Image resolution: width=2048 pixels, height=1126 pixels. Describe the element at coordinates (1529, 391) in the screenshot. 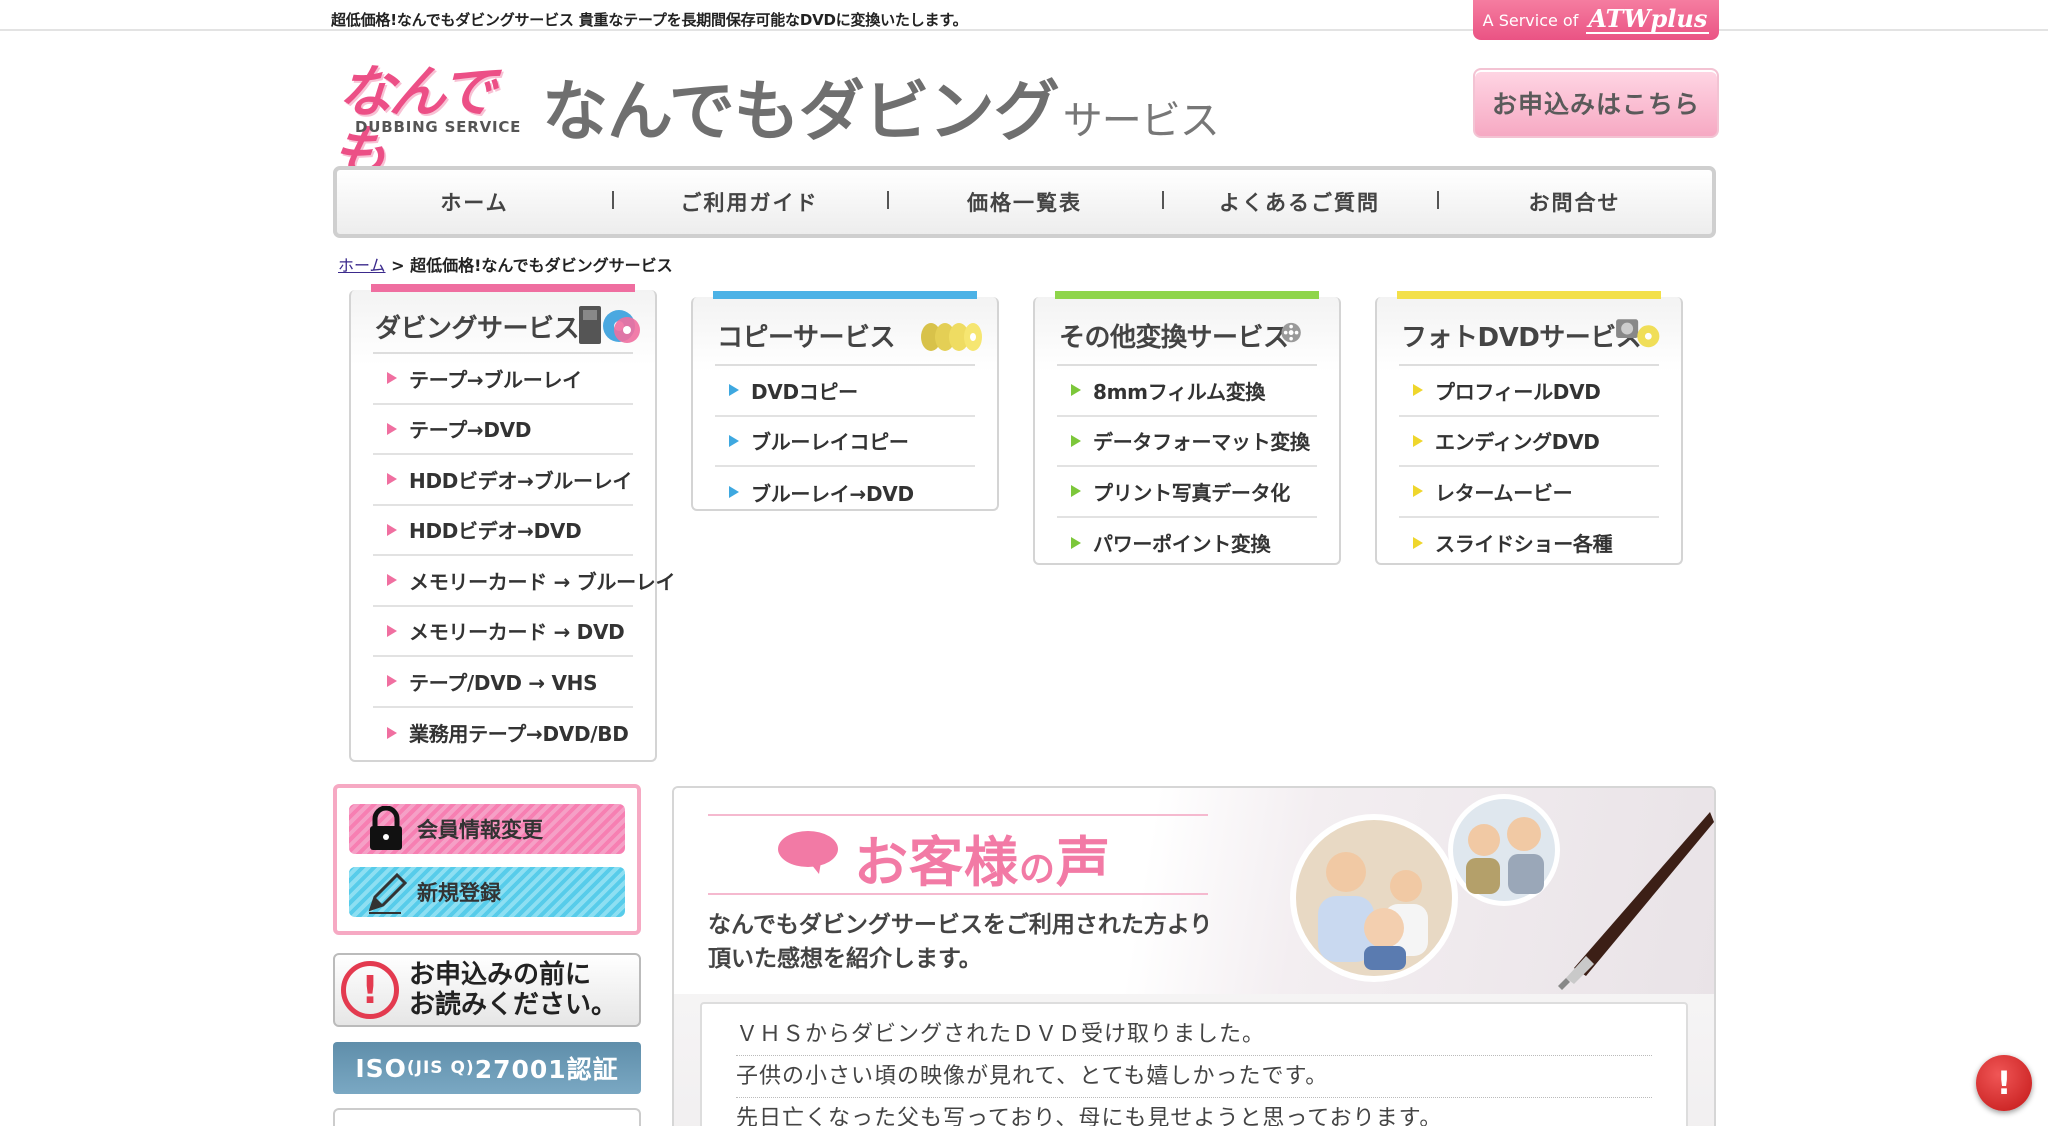

I see `list-item: プロフィールDVD` at that location.